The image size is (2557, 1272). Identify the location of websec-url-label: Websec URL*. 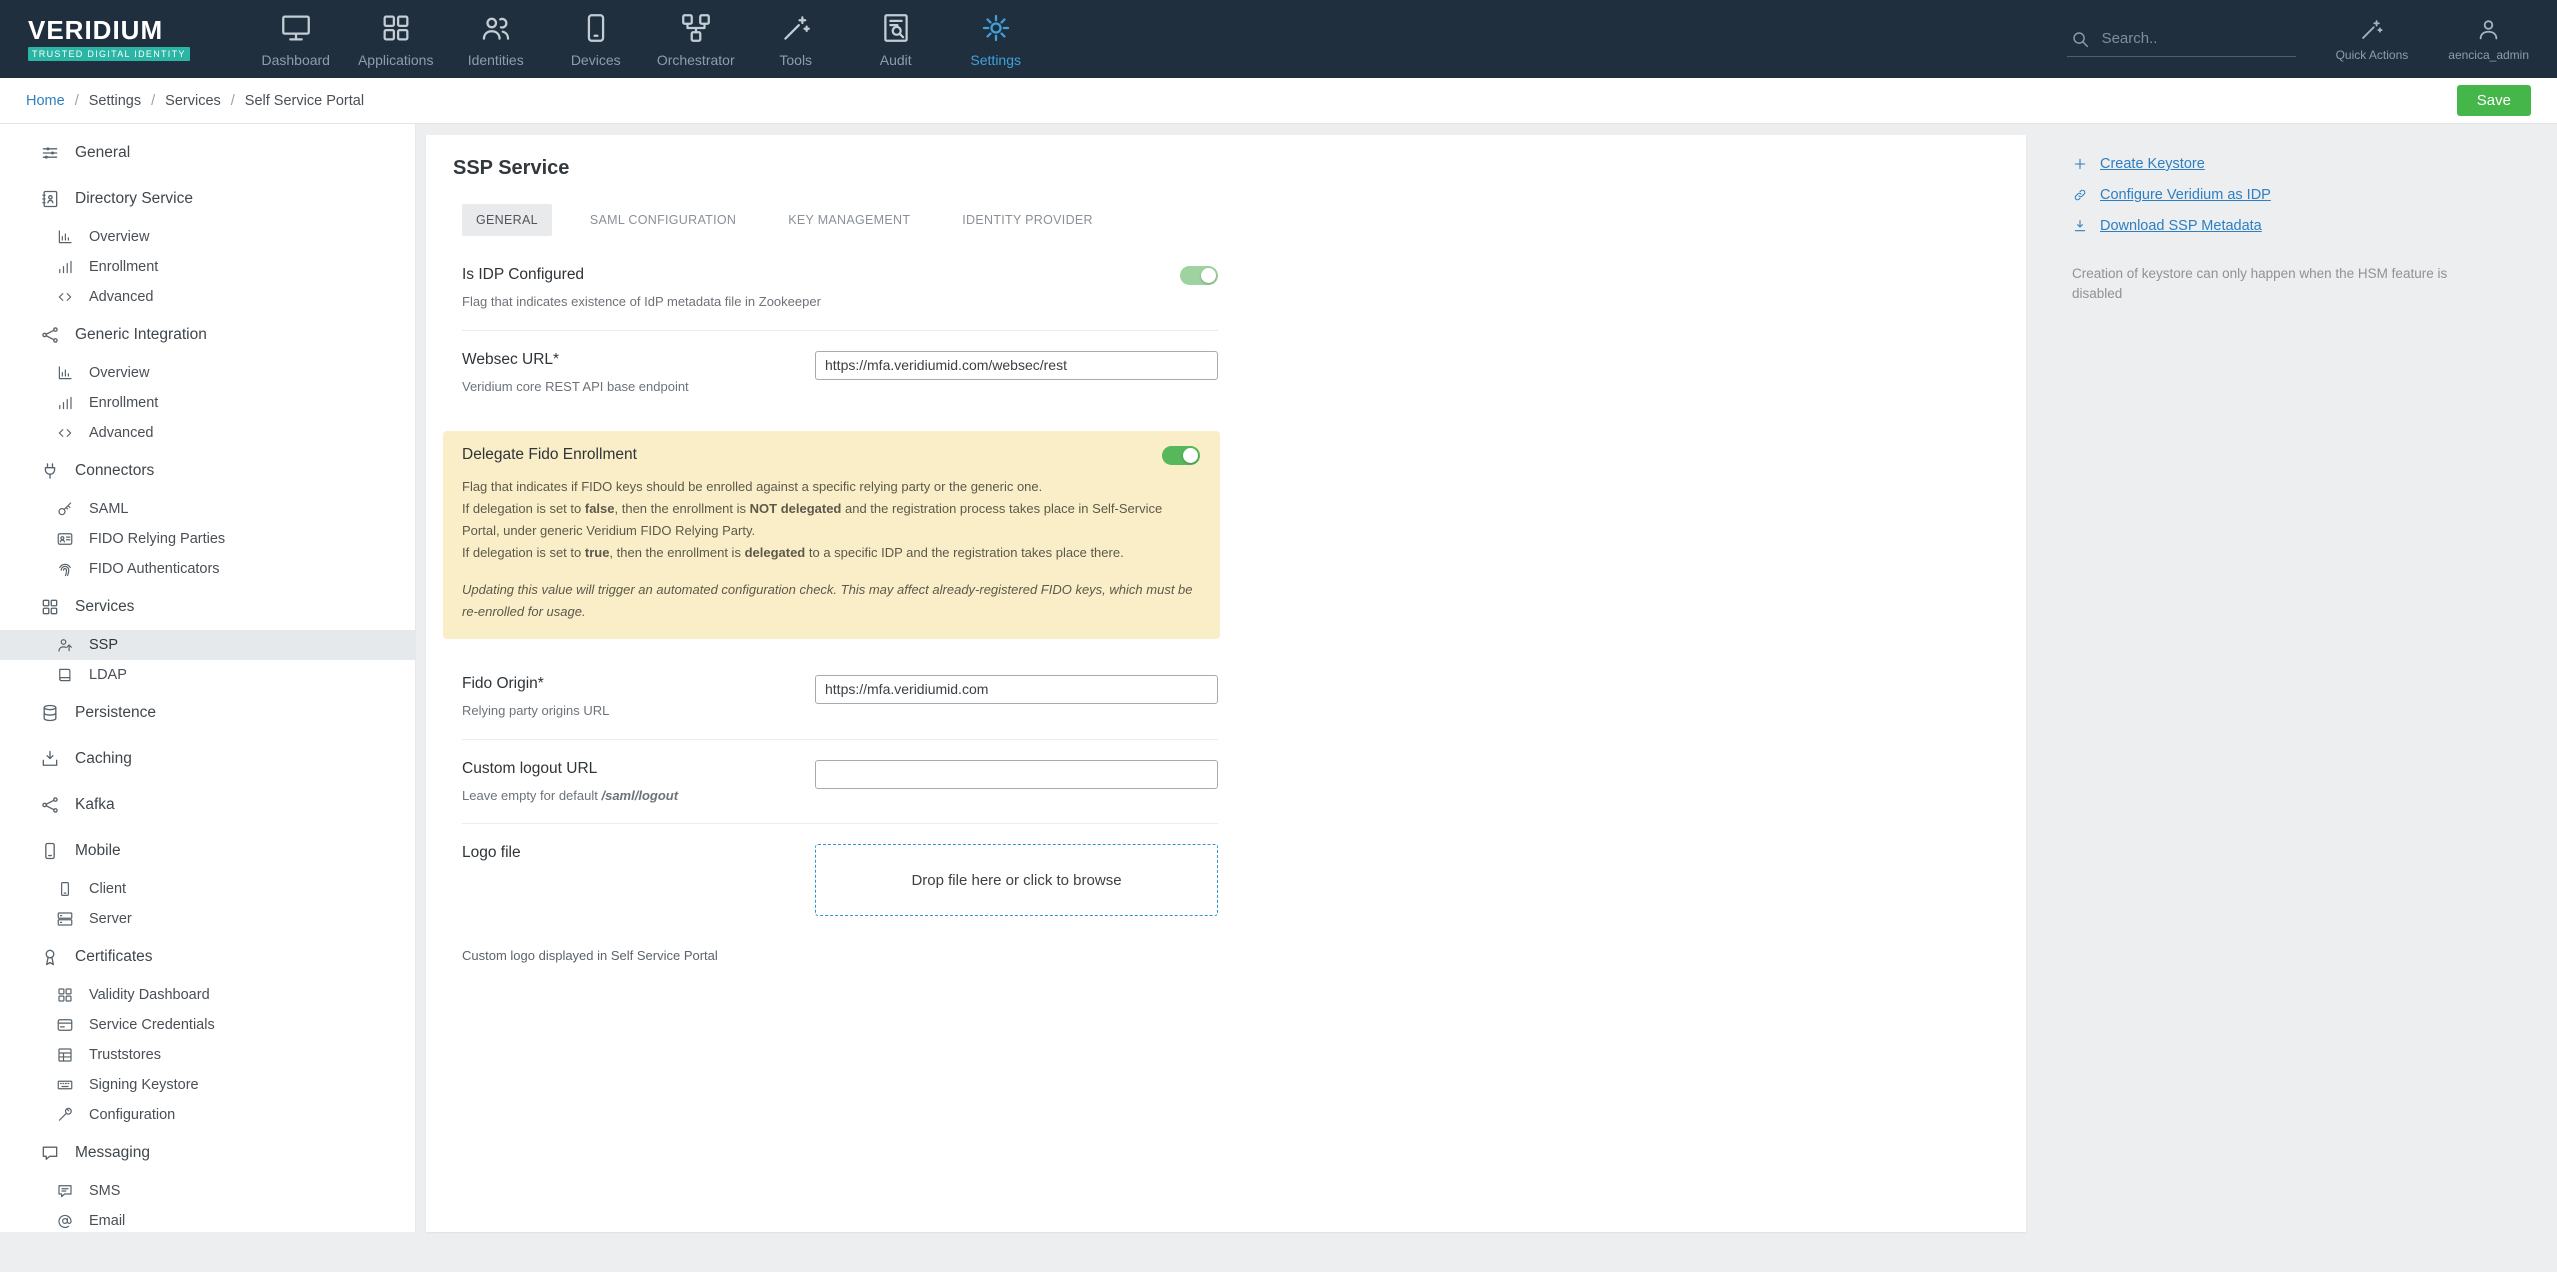
(511, 359).